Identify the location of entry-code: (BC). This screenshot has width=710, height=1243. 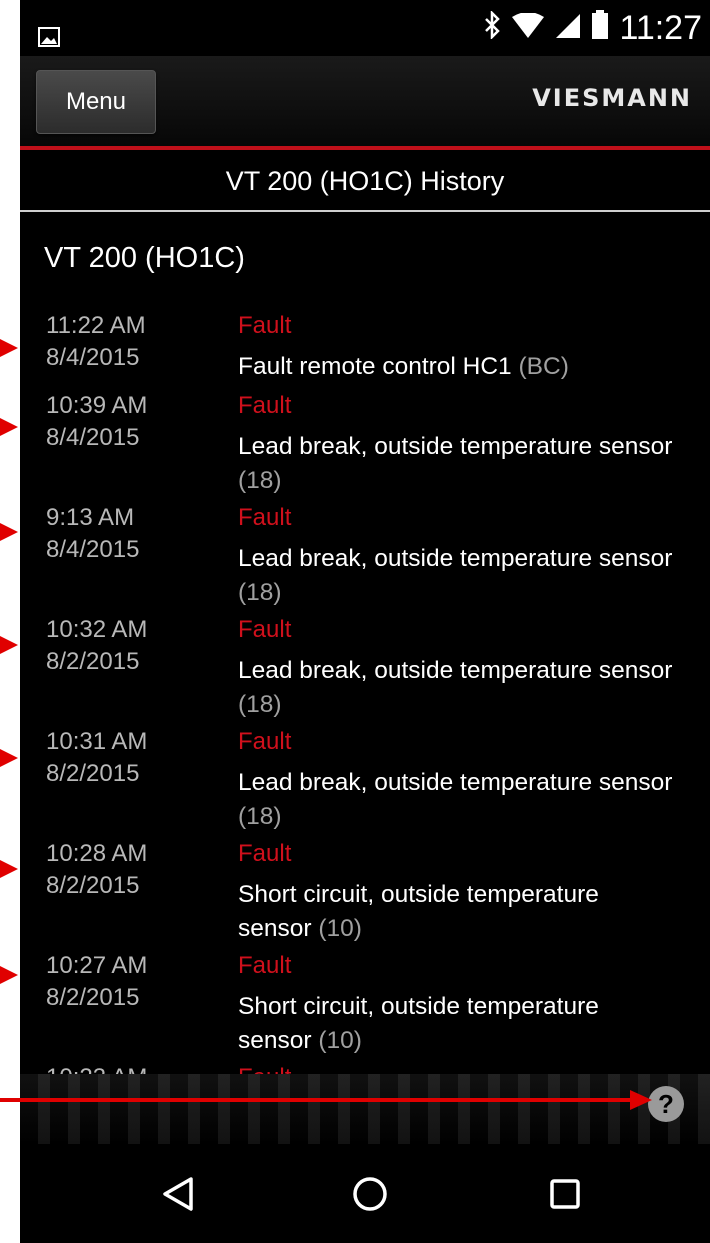
(543, 366).